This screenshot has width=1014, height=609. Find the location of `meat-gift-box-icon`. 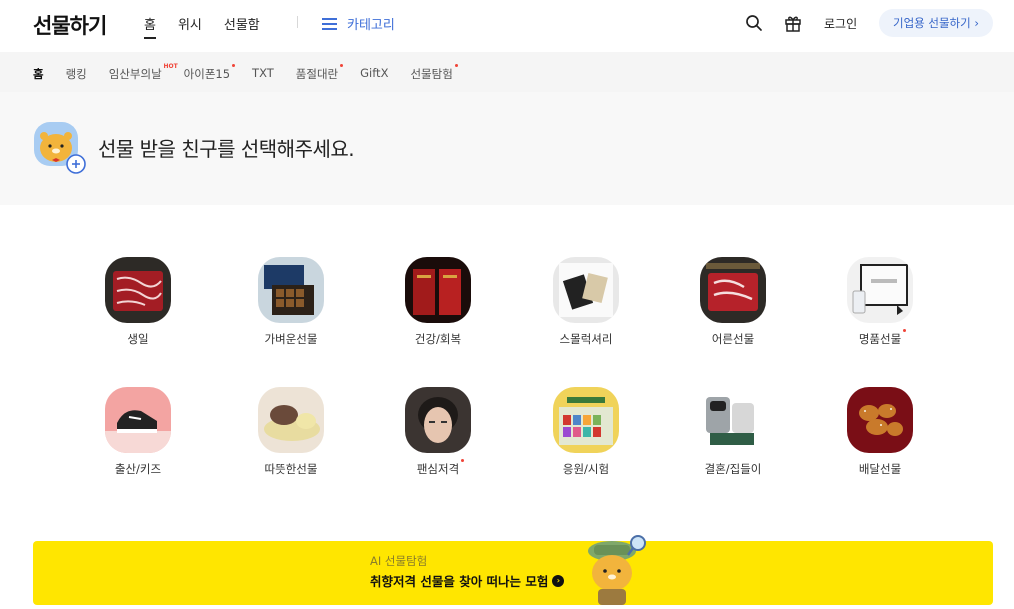

meat-gift-box-icon is located at coordinates (138, 290).